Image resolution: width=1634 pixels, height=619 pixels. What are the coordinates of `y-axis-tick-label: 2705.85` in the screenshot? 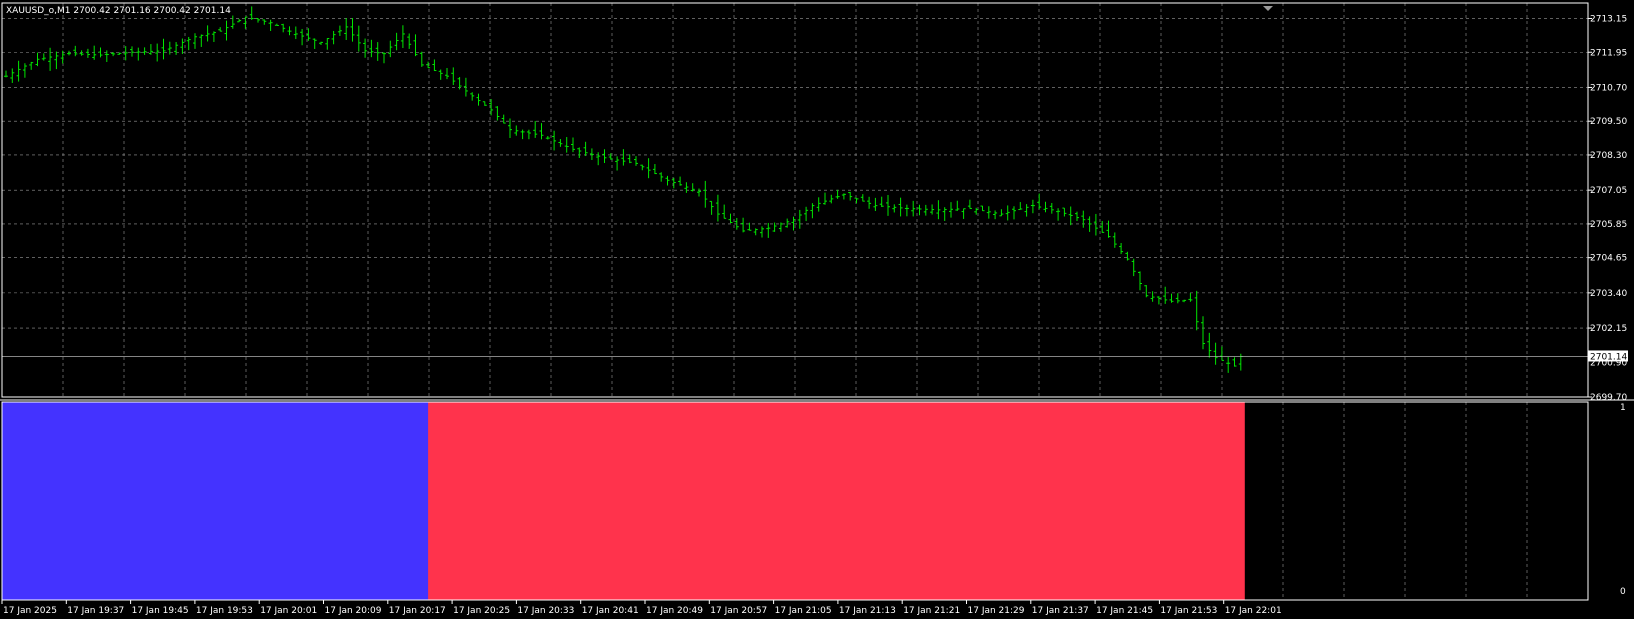 It's located at (1608, 225).